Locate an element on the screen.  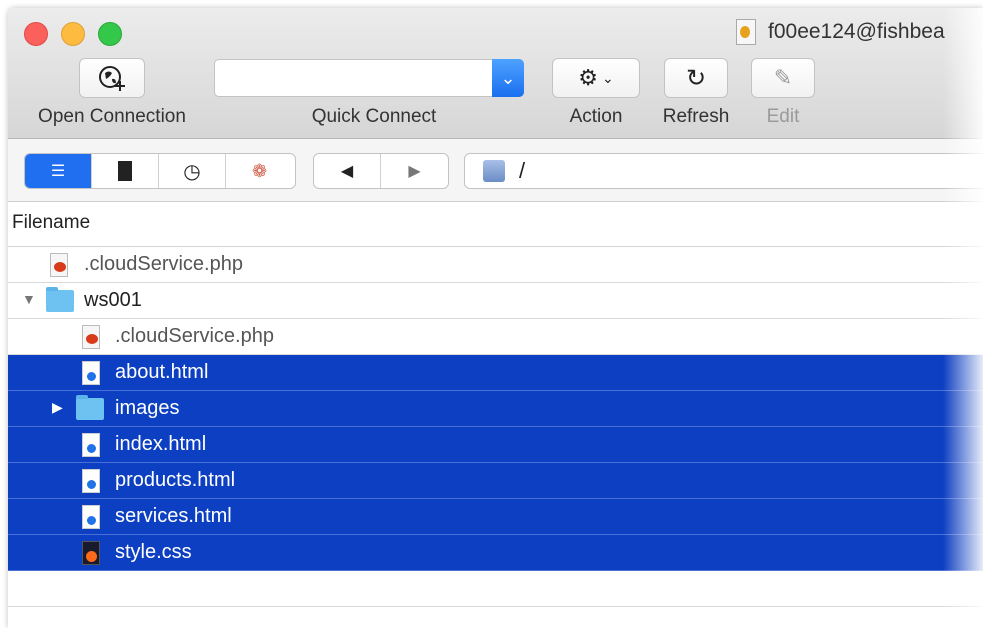
bookmark-icon is located at coordinates (125, 171).